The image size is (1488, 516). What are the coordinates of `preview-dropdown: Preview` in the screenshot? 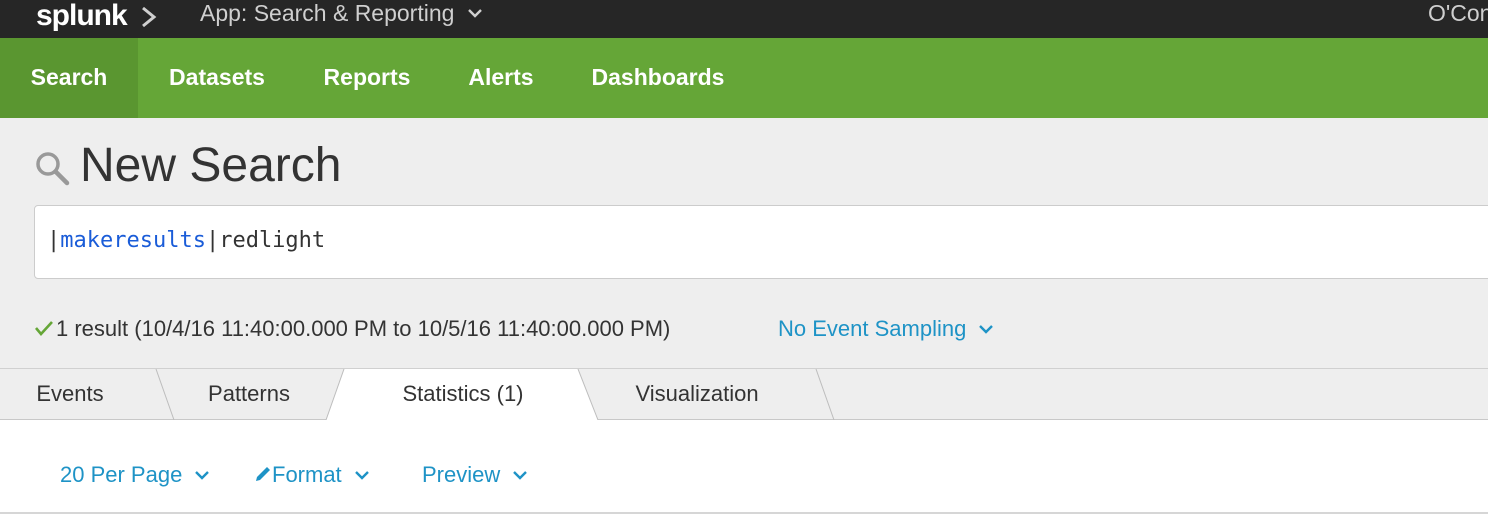 It's located at (475, 475).